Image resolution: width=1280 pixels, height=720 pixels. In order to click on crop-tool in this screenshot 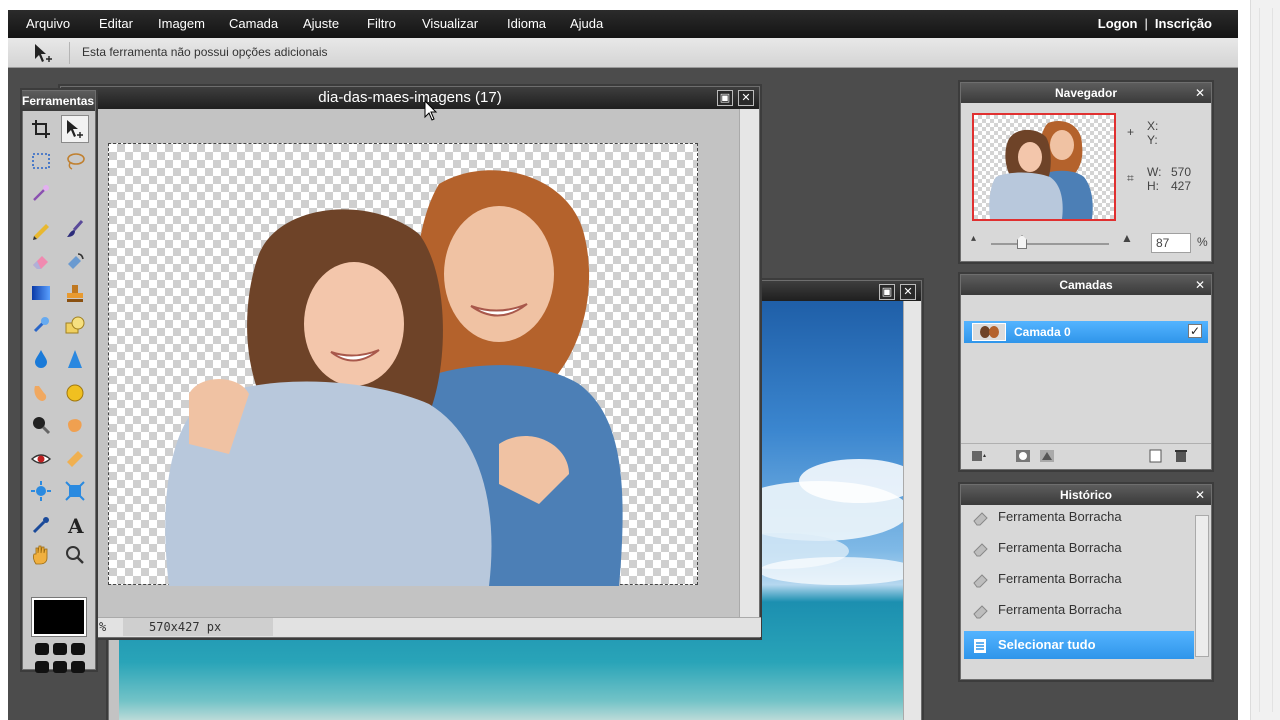, I will do `click(41, 129)`.